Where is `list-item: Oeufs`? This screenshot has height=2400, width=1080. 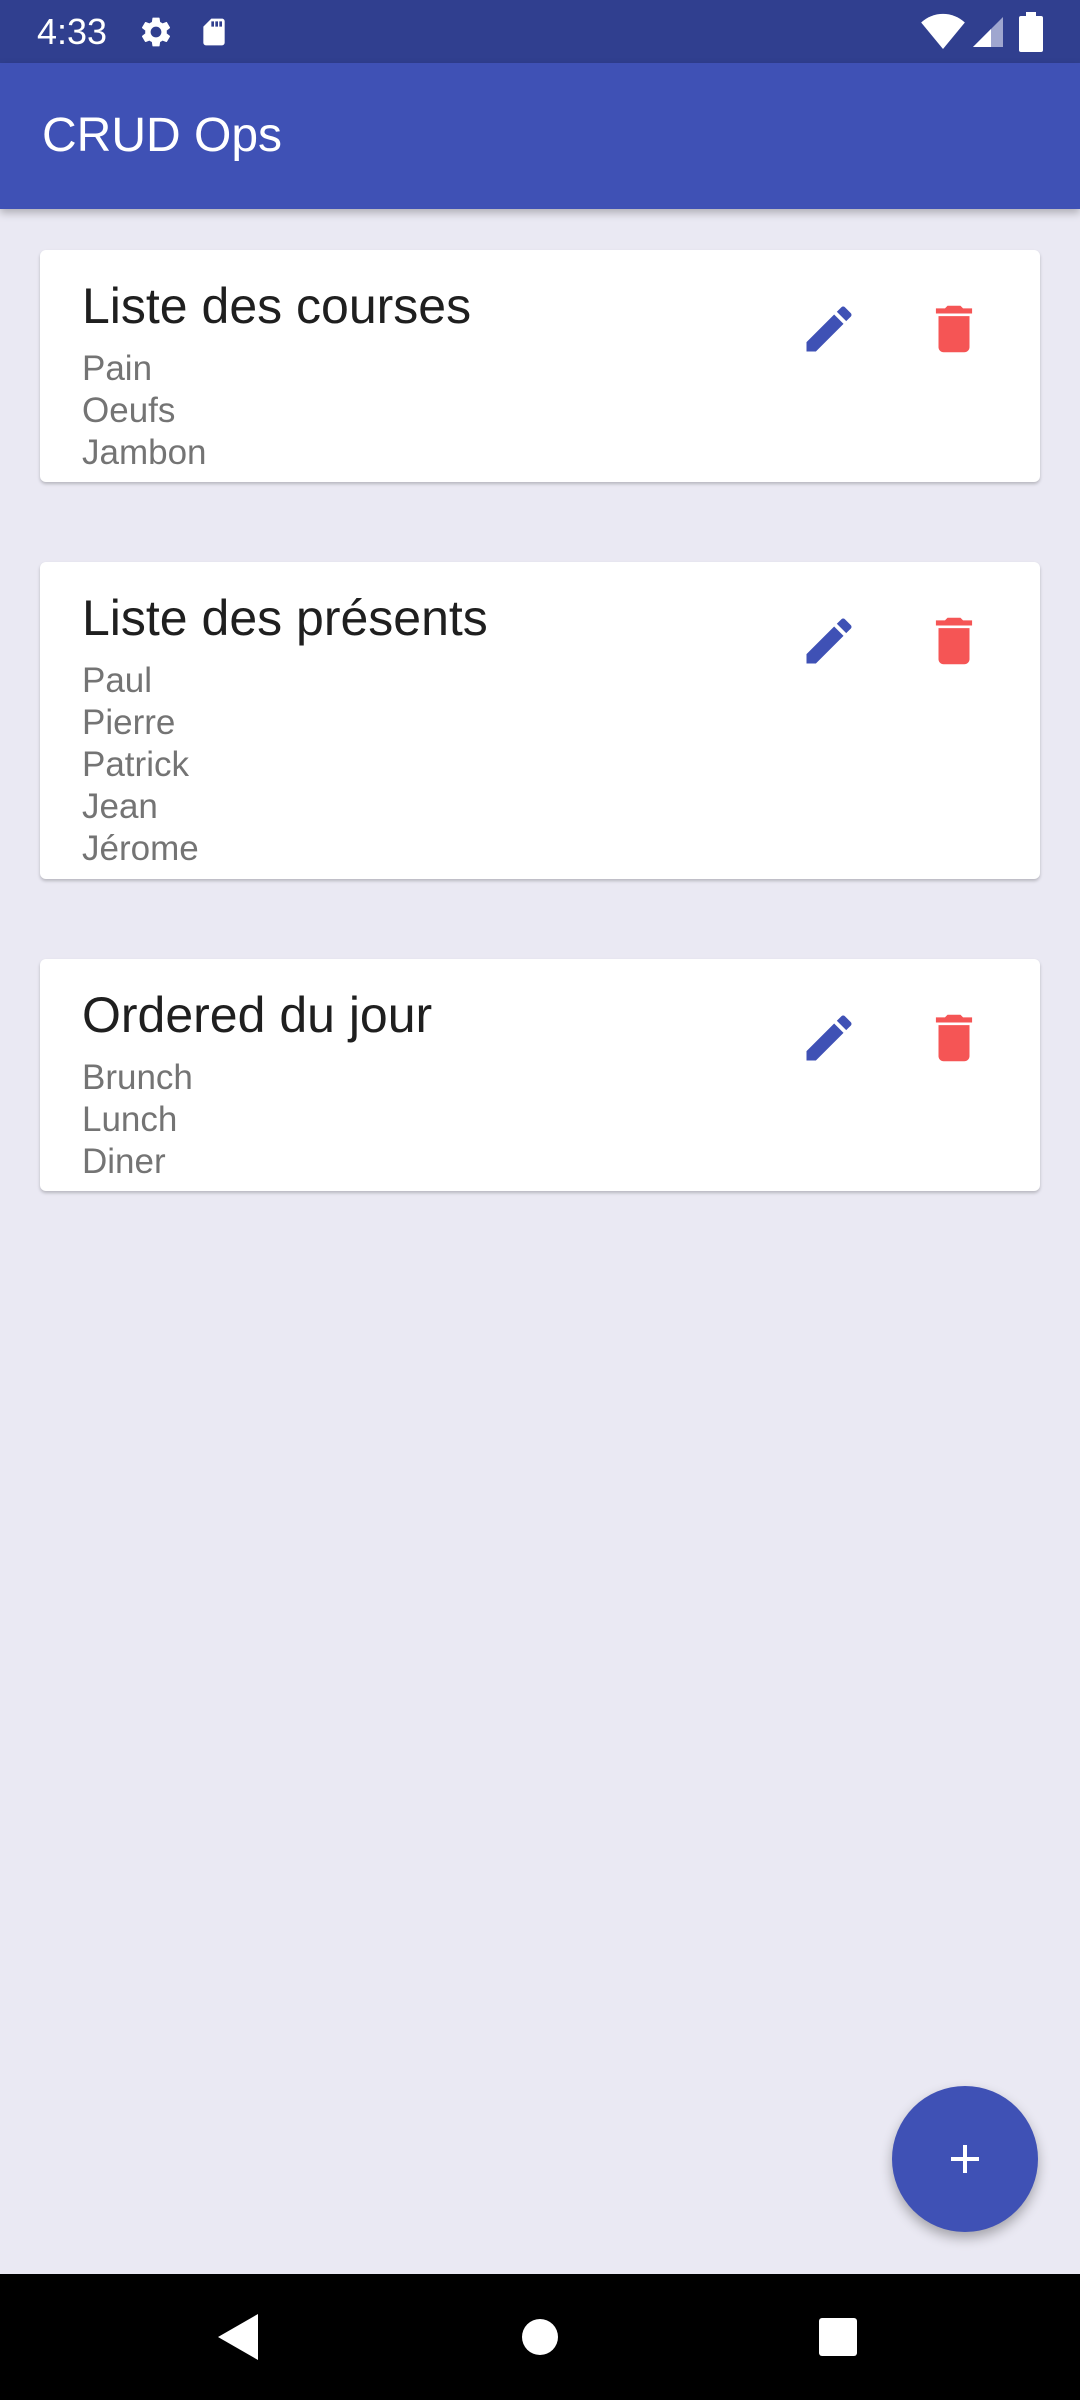 list-item: Oeufs is located at coordinates (129, 410).